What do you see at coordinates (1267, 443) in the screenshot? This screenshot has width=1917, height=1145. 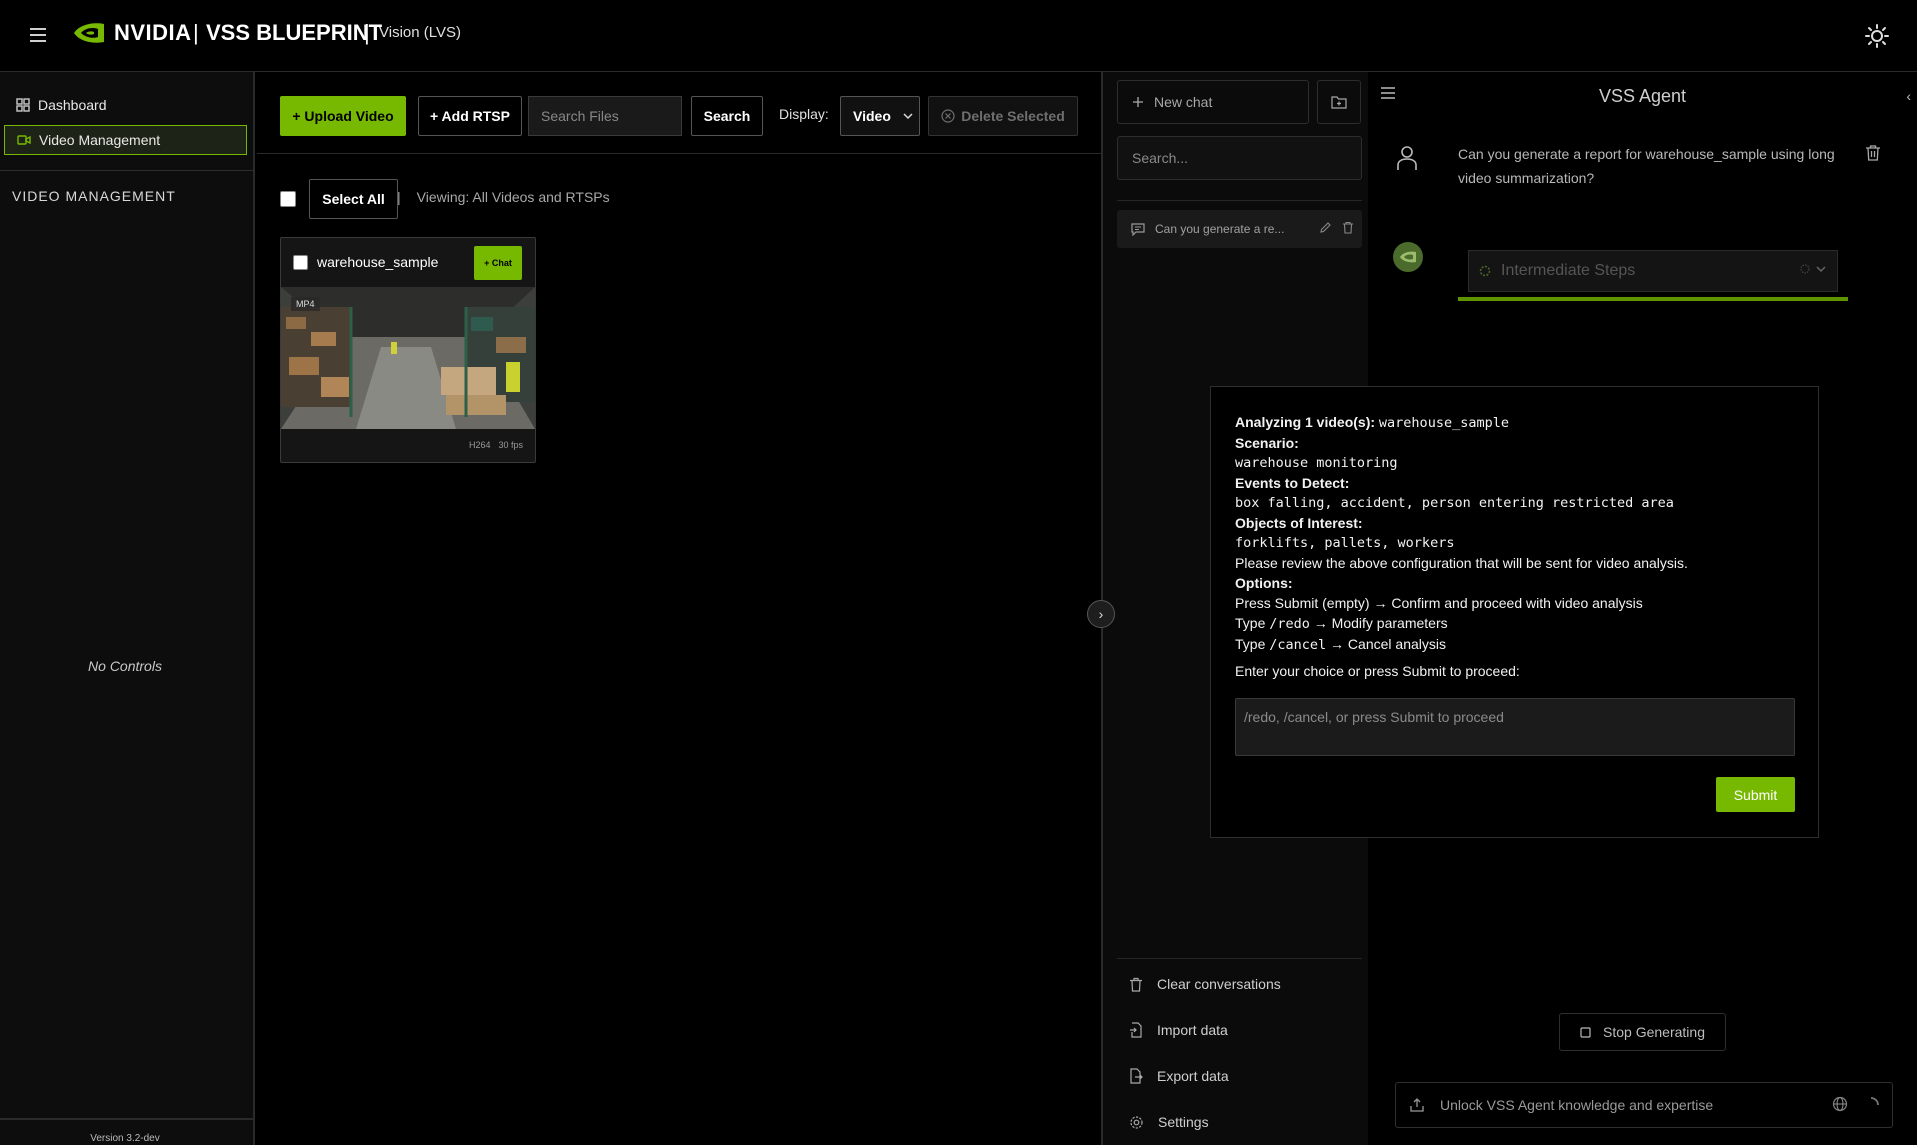 I see `scenario-label: Scenario:` at bounding box center [1267, 443].